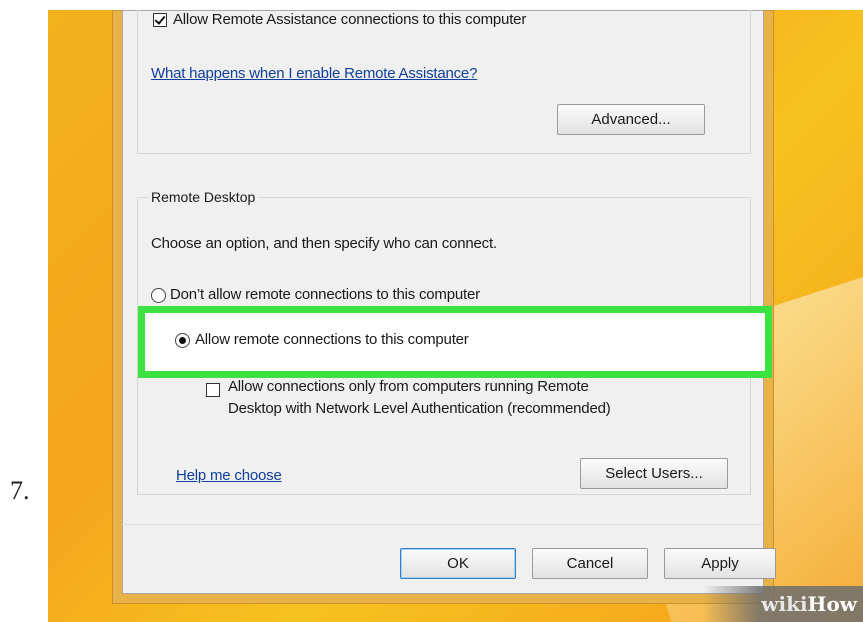 This screenshot has width=863, height=622. I want to click on ok-button: OK, so click(458, 563).